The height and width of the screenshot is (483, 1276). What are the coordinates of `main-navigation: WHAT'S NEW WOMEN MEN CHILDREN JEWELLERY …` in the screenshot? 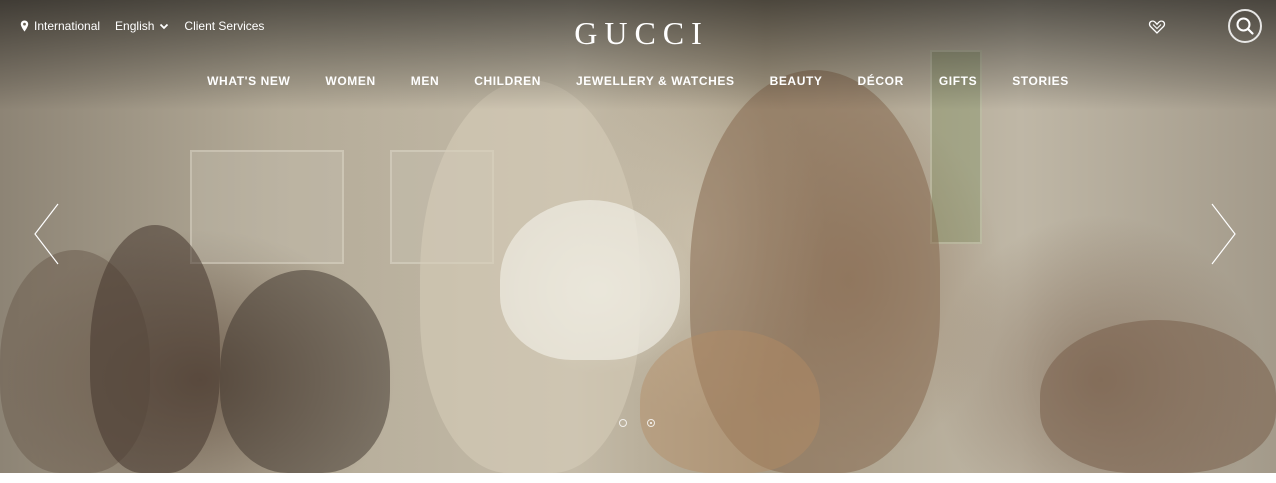 It's located at (638, 81).